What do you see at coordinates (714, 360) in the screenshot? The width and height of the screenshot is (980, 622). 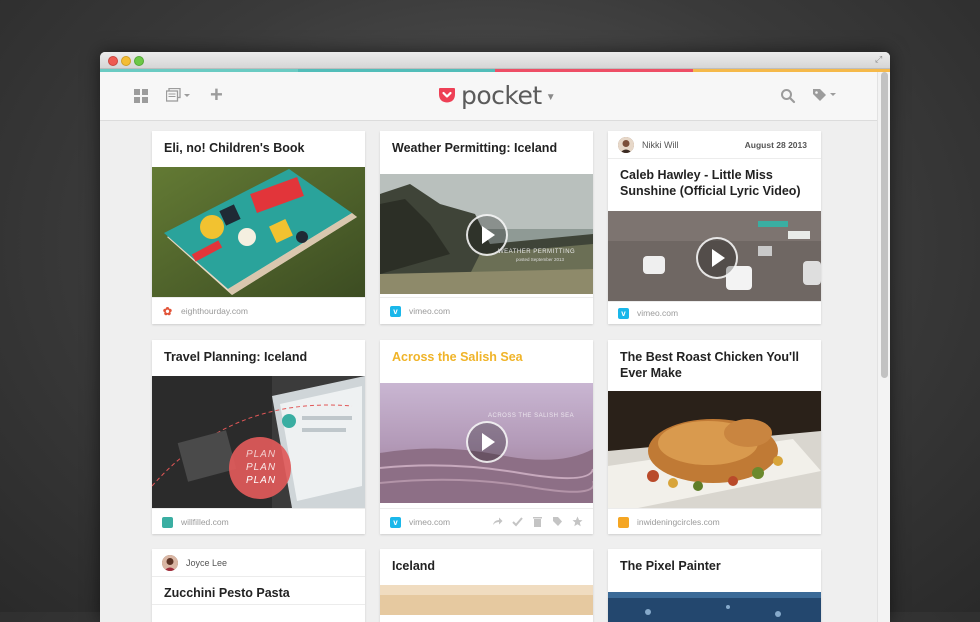 I see `card-title: The Best Roast Chicken You'll Ever Make` at bounding box center [714, 360].